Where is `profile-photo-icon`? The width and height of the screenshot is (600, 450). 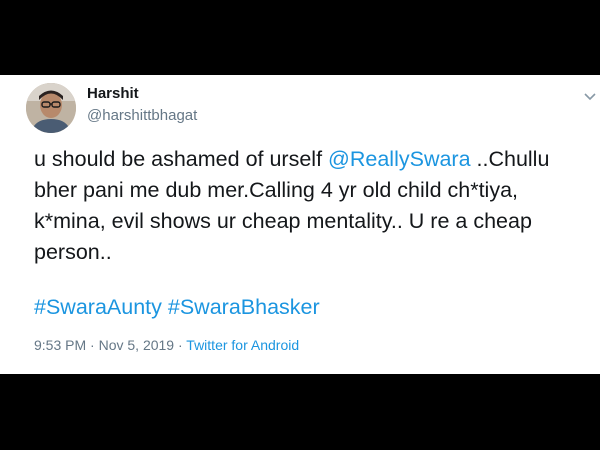
profile-photo-icon is located at coordinates (51, 108).